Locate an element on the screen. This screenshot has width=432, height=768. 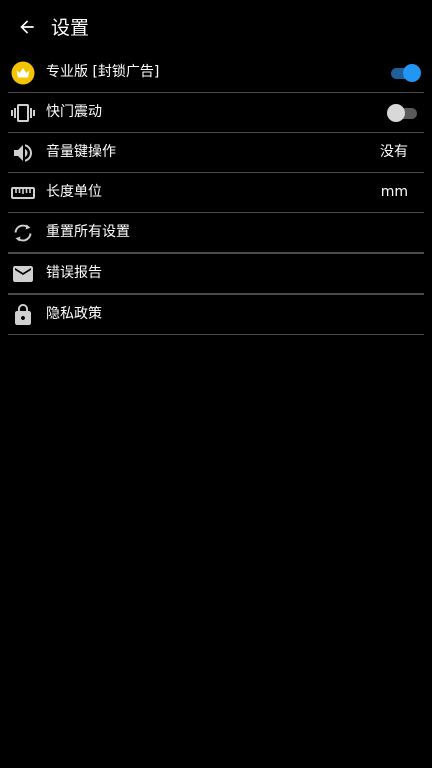
vibration-icon is located at coordinates (23, 113).